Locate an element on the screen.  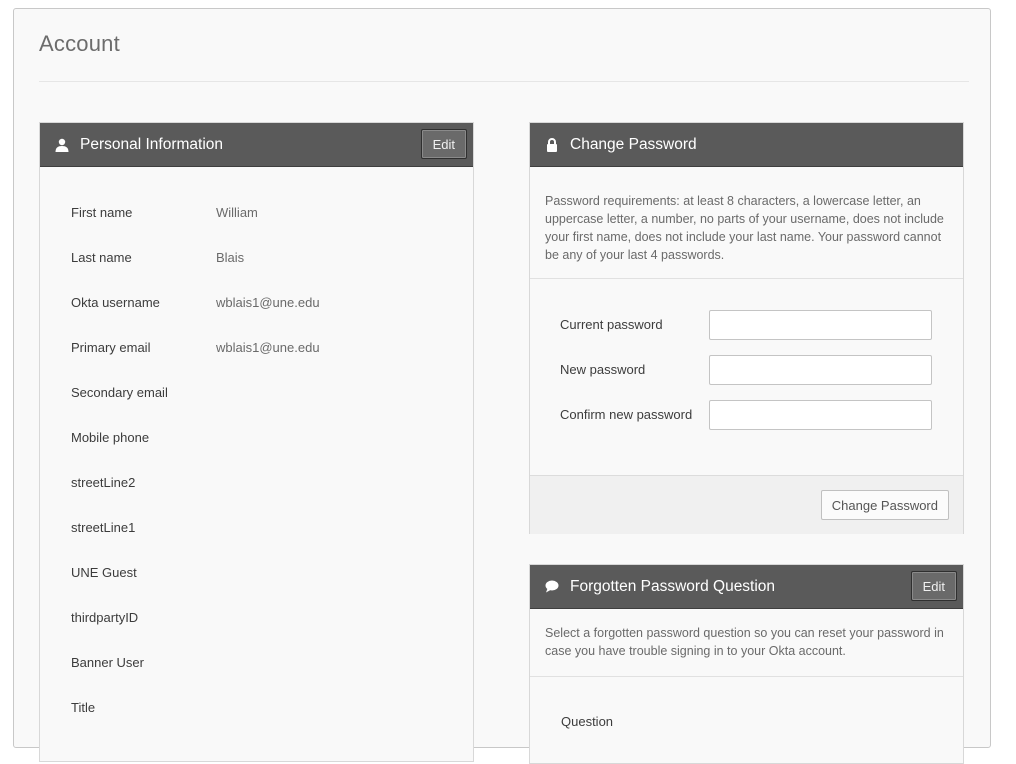
personal-information-title: Personal Information is located at coordinates (152, 144).